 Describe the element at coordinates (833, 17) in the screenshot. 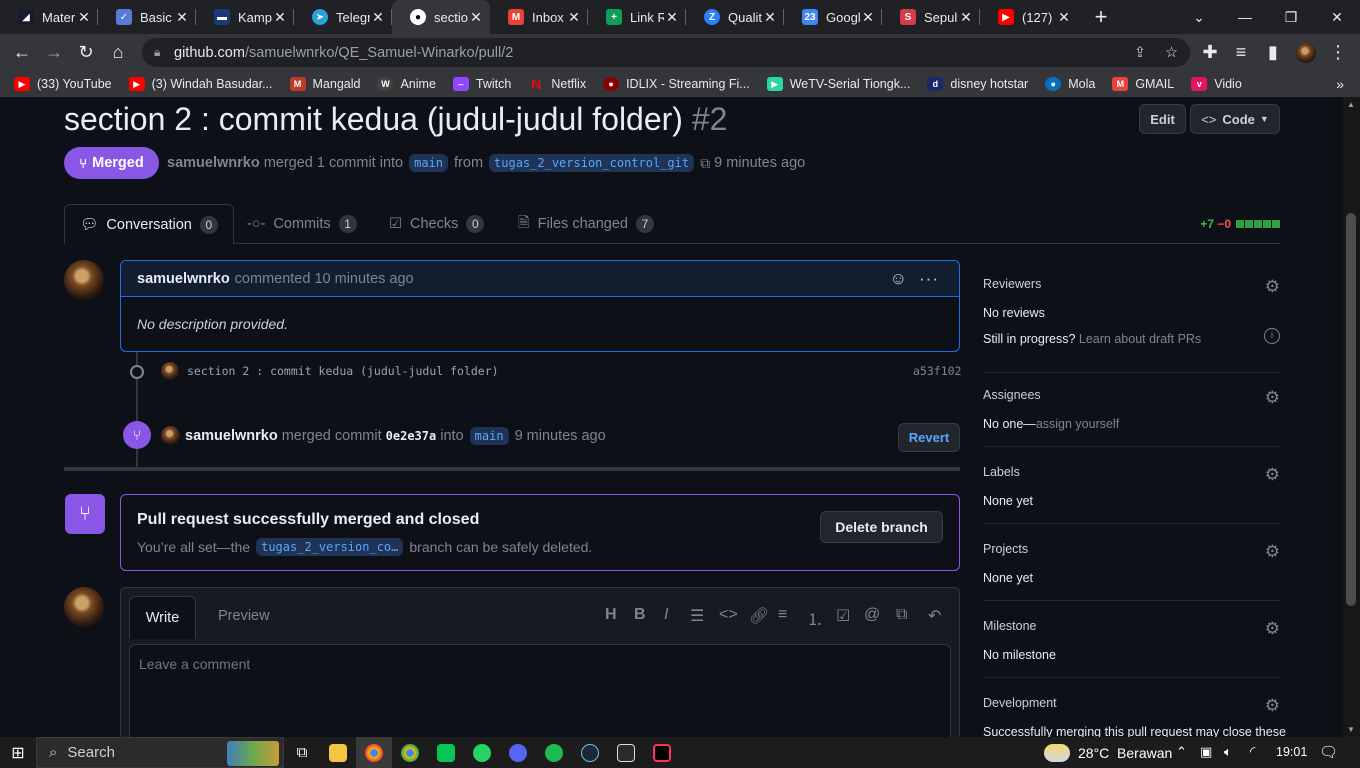

I see `browser-tab-8: 23 Googl ✕` at that location.